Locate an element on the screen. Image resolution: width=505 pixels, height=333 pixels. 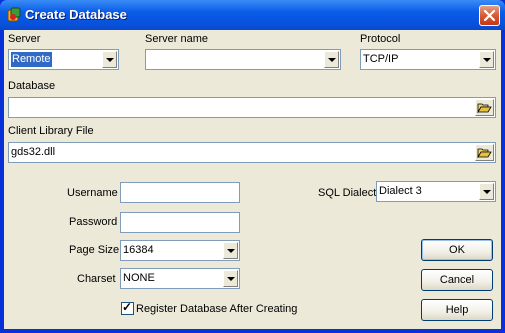
register-checkbox: ✓ is located at coordinates (127, 307).